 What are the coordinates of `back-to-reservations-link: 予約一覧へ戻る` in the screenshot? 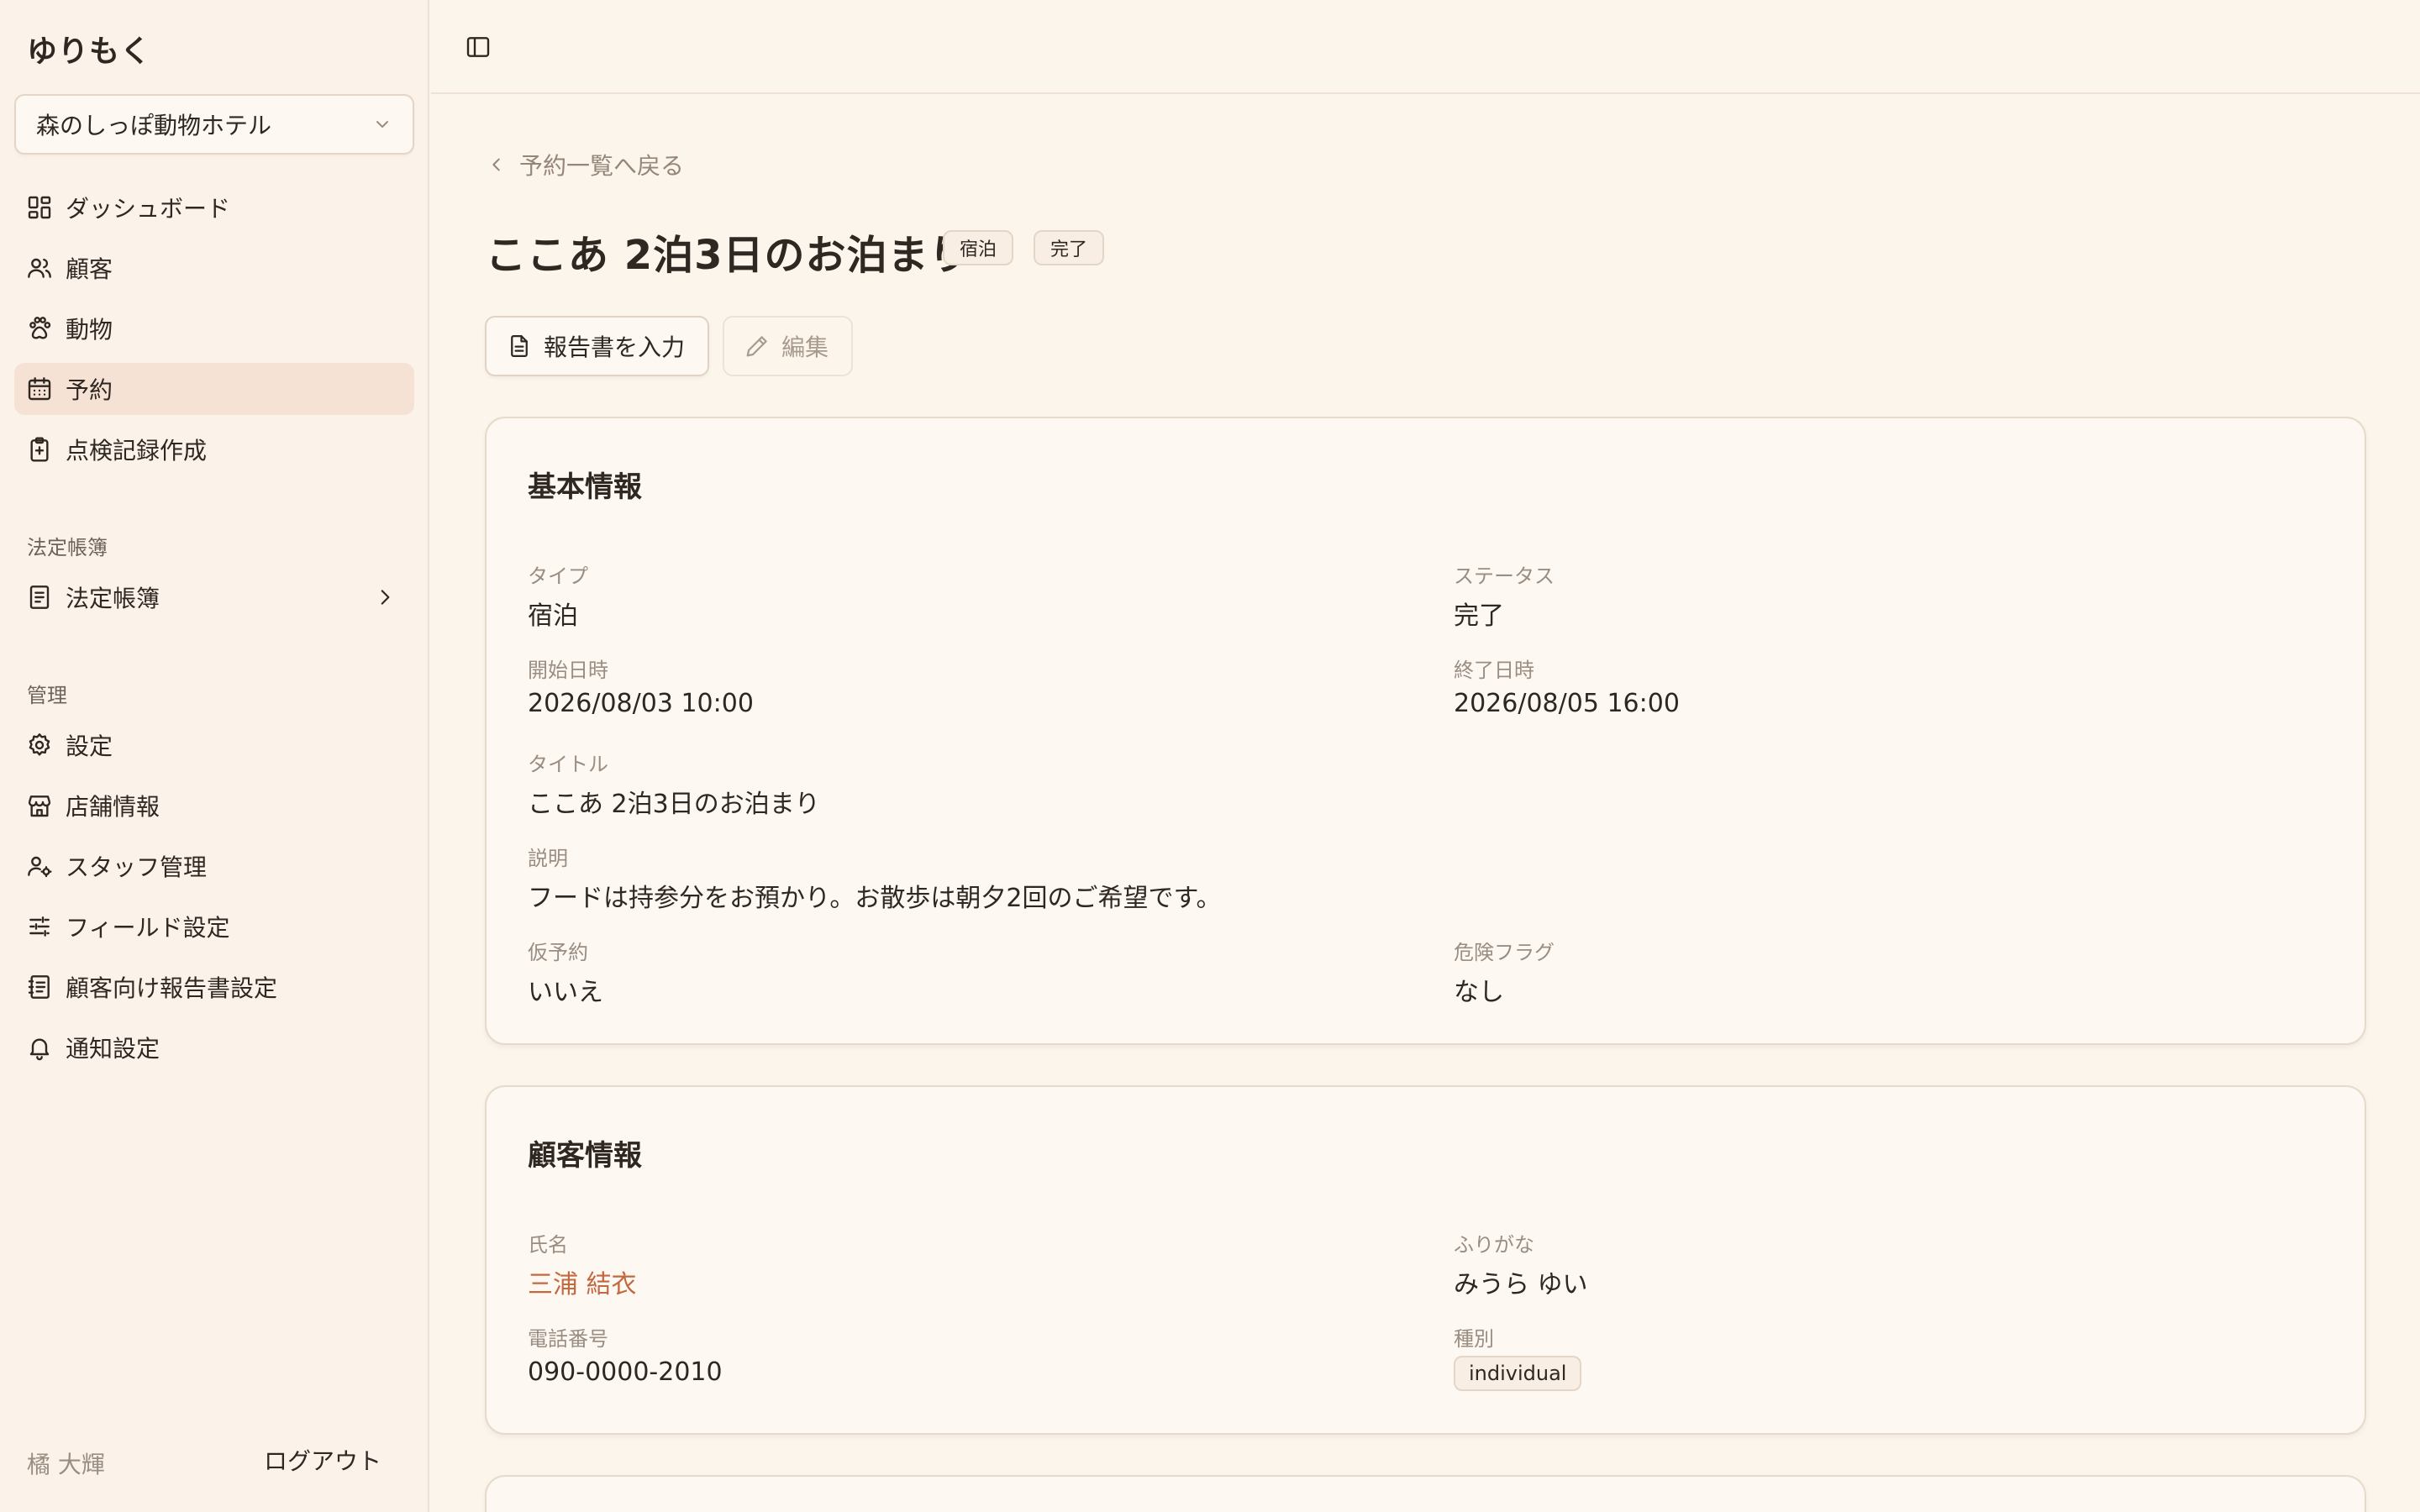 It's located at (585, 164).